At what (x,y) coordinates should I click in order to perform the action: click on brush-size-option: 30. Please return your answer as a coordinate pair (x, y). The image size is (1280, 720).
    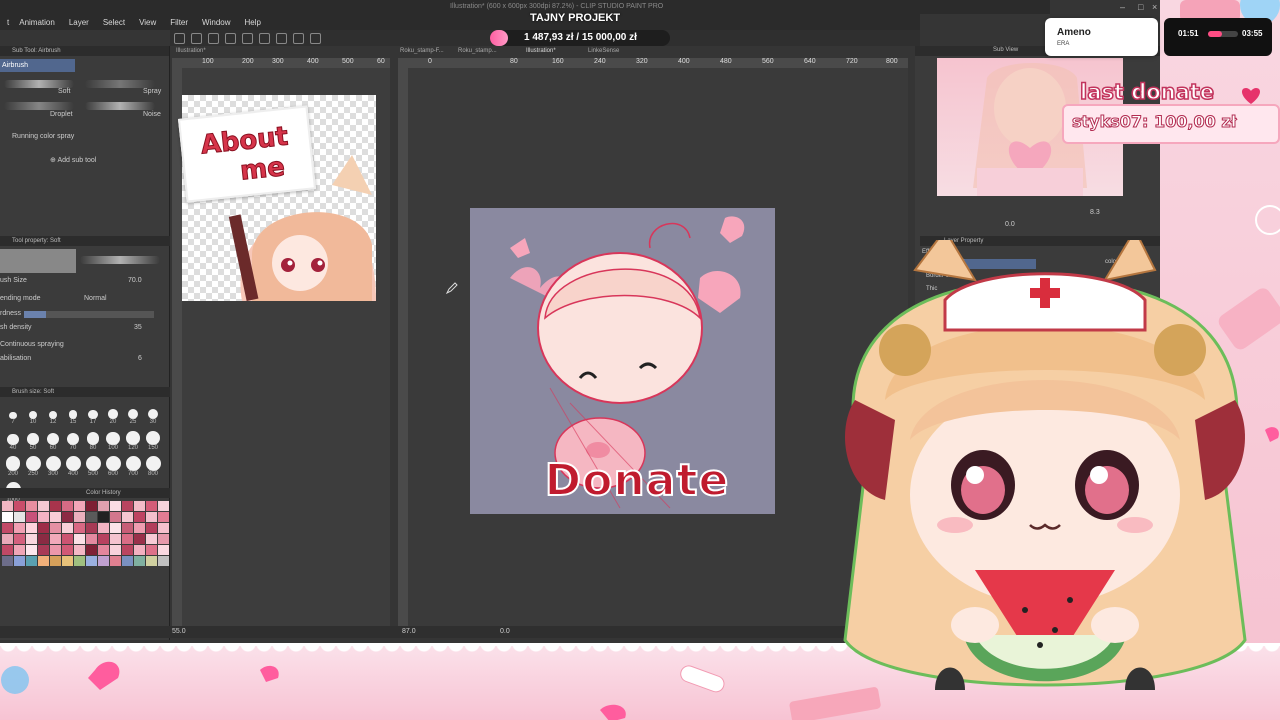
    Looking at the image, I should click on (153, 413).